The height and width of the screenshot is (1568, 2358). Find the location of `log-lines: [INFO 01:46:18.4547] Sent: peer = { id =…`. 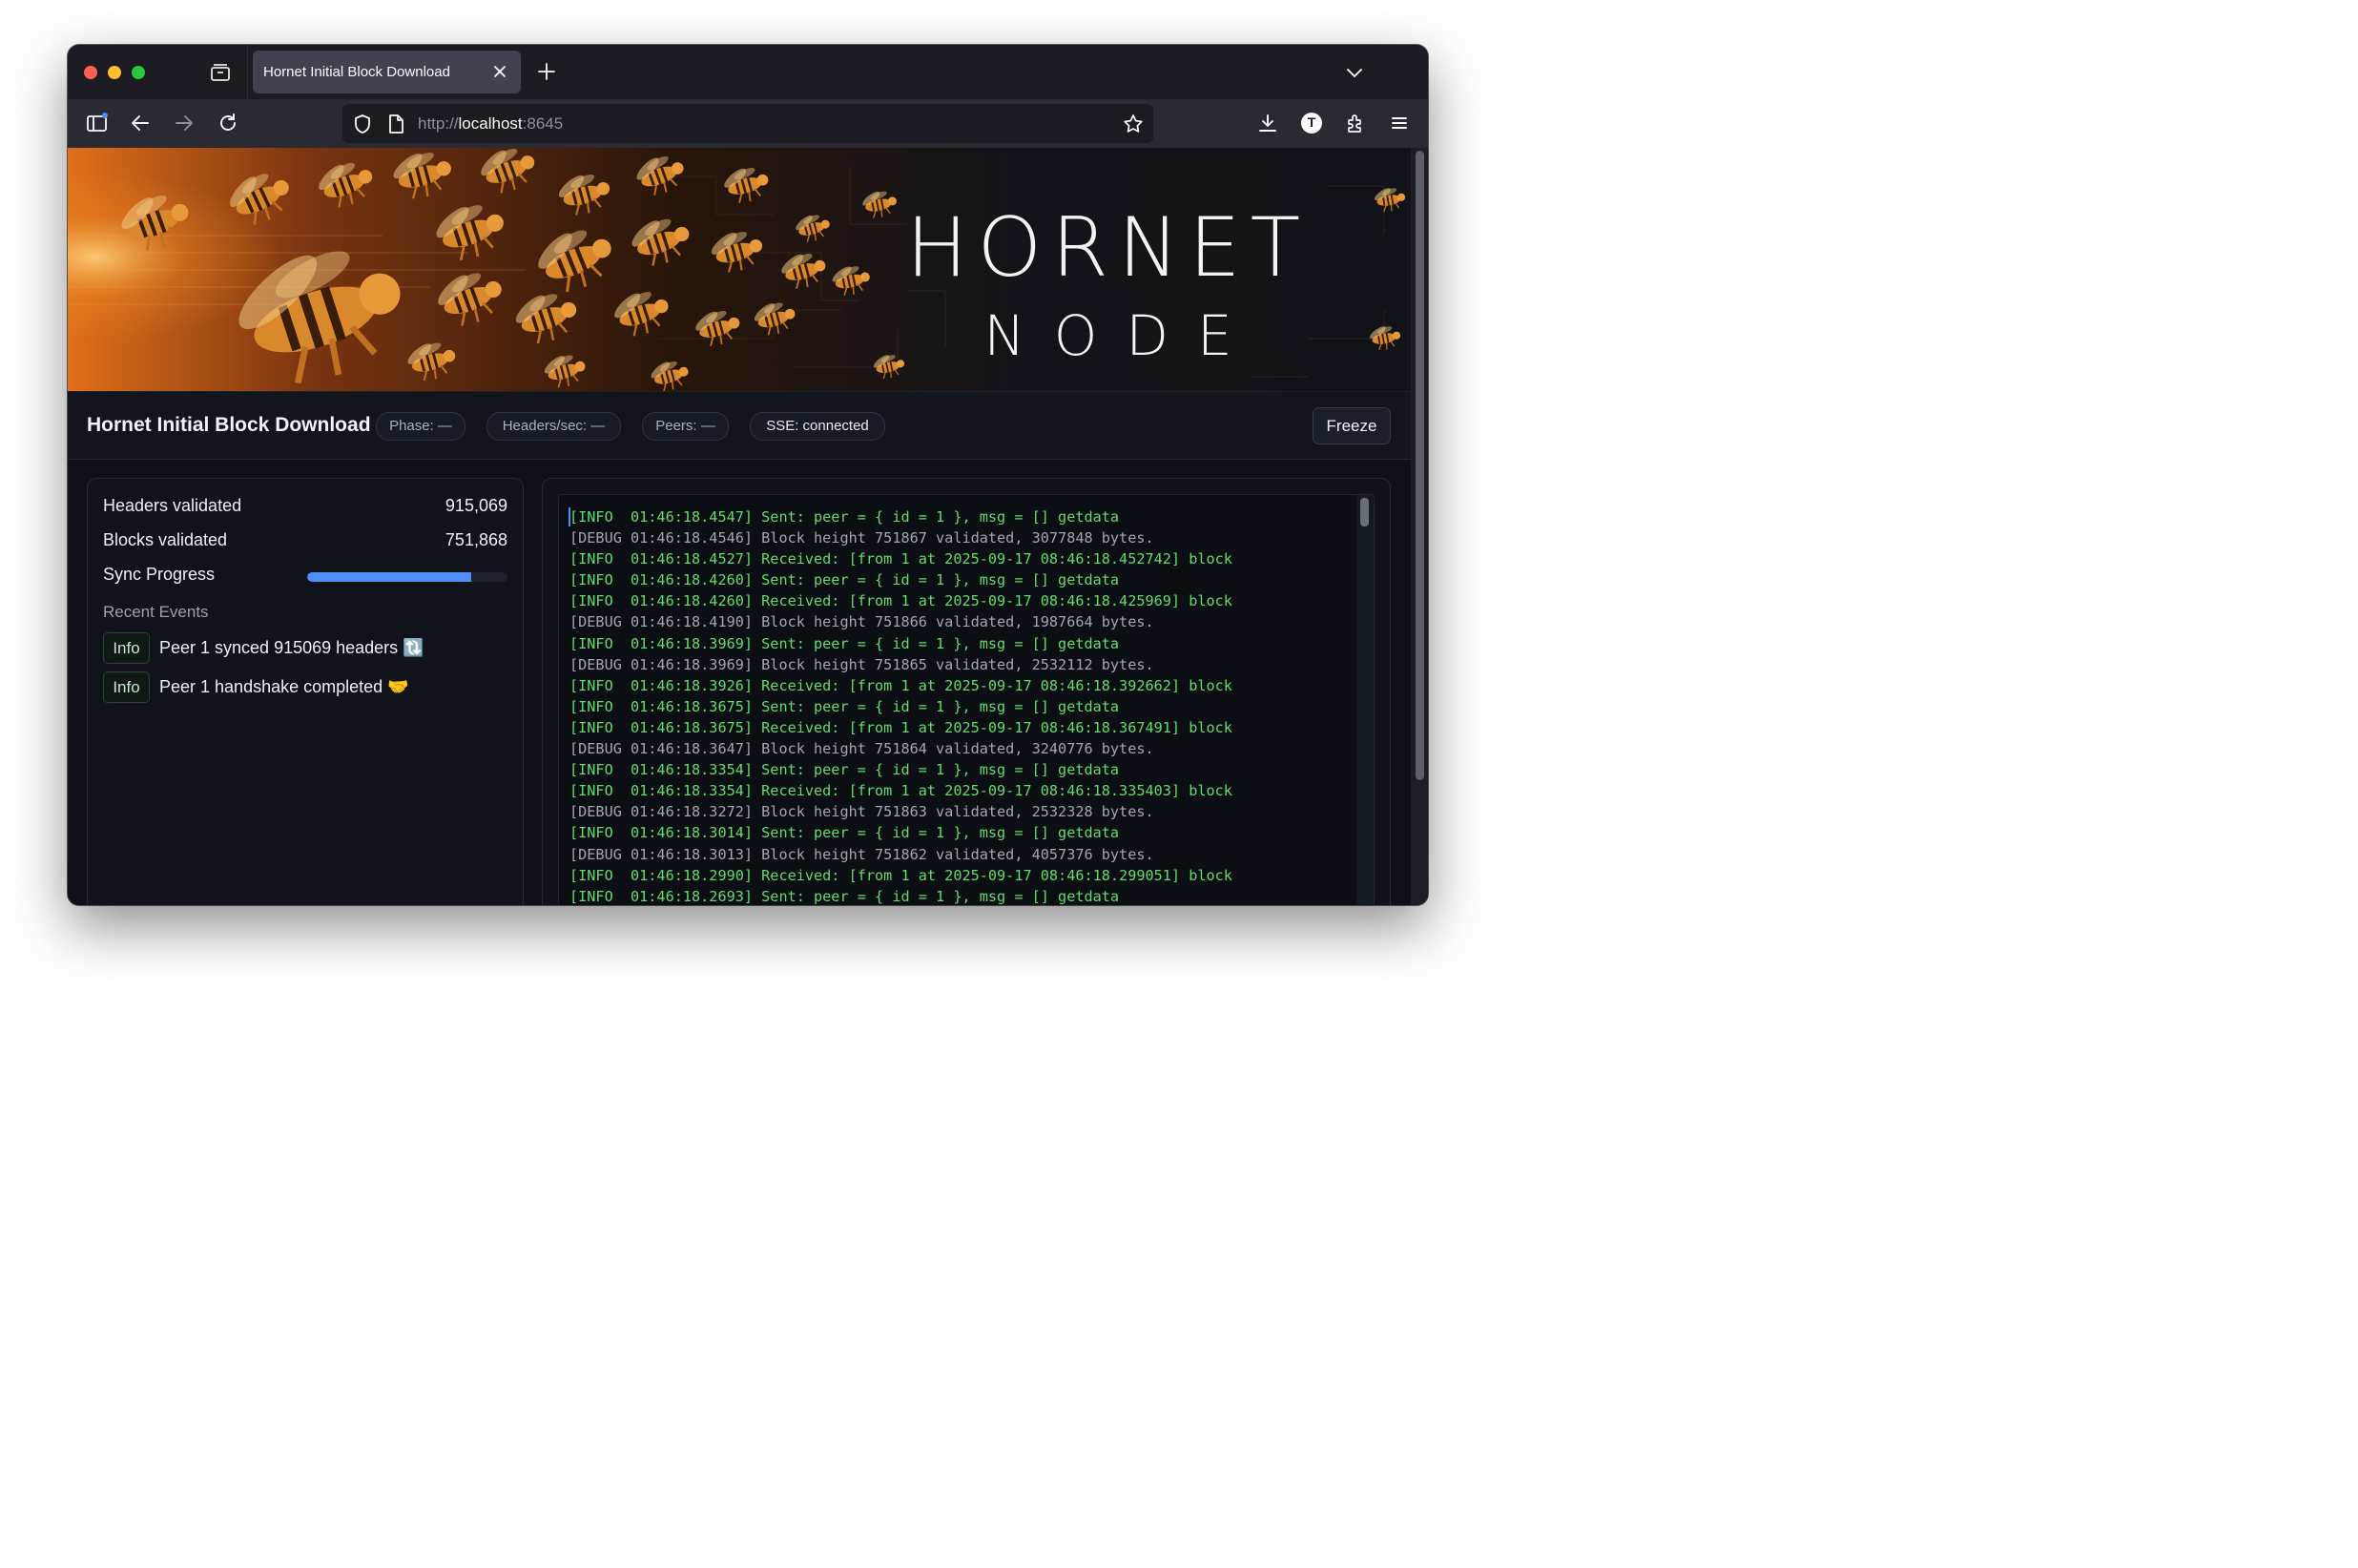

log-lines: [INFO 01:46:18.4547] Sent: peer = { id =… is located at coordinates (901, 705).